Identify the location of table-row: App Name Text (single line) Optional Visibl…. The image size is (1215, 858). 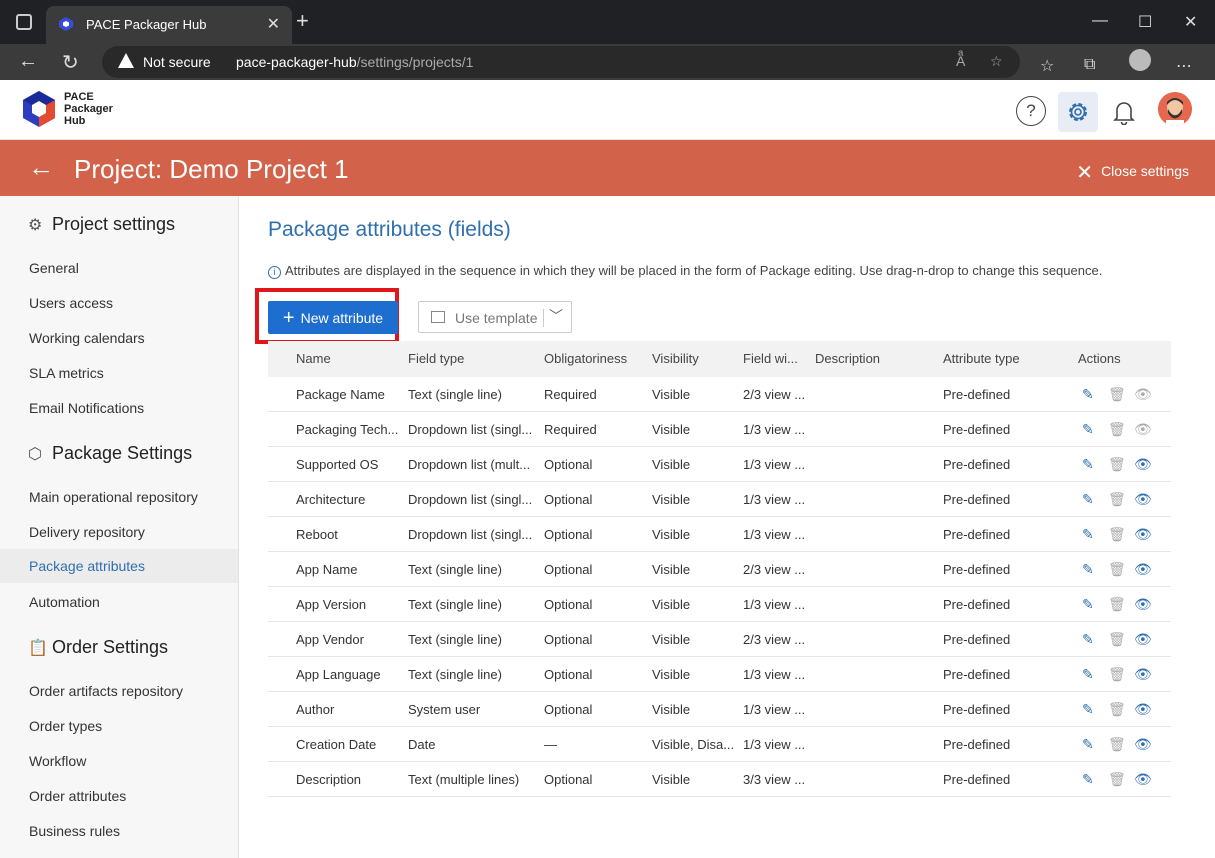
(719, 569).